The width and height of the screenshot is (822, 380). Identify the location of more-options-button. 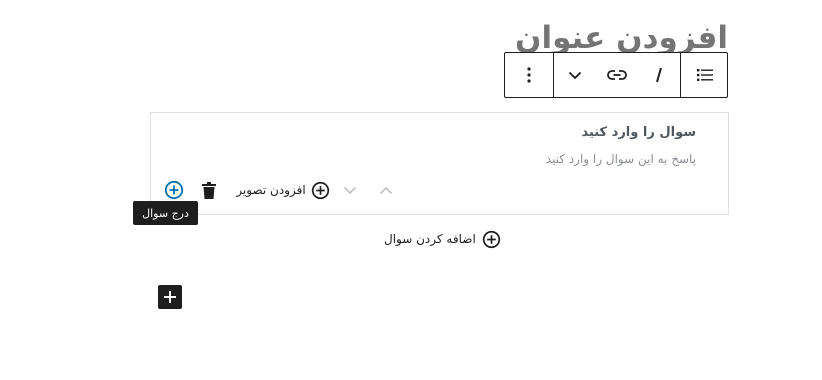
(529, 75).